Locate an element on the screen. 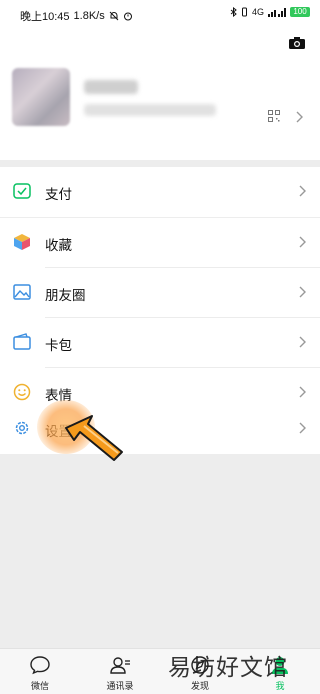 The width and height of the screenshot is (320, 694). status-right: 4G 100 is located at coordinates (270, 12).